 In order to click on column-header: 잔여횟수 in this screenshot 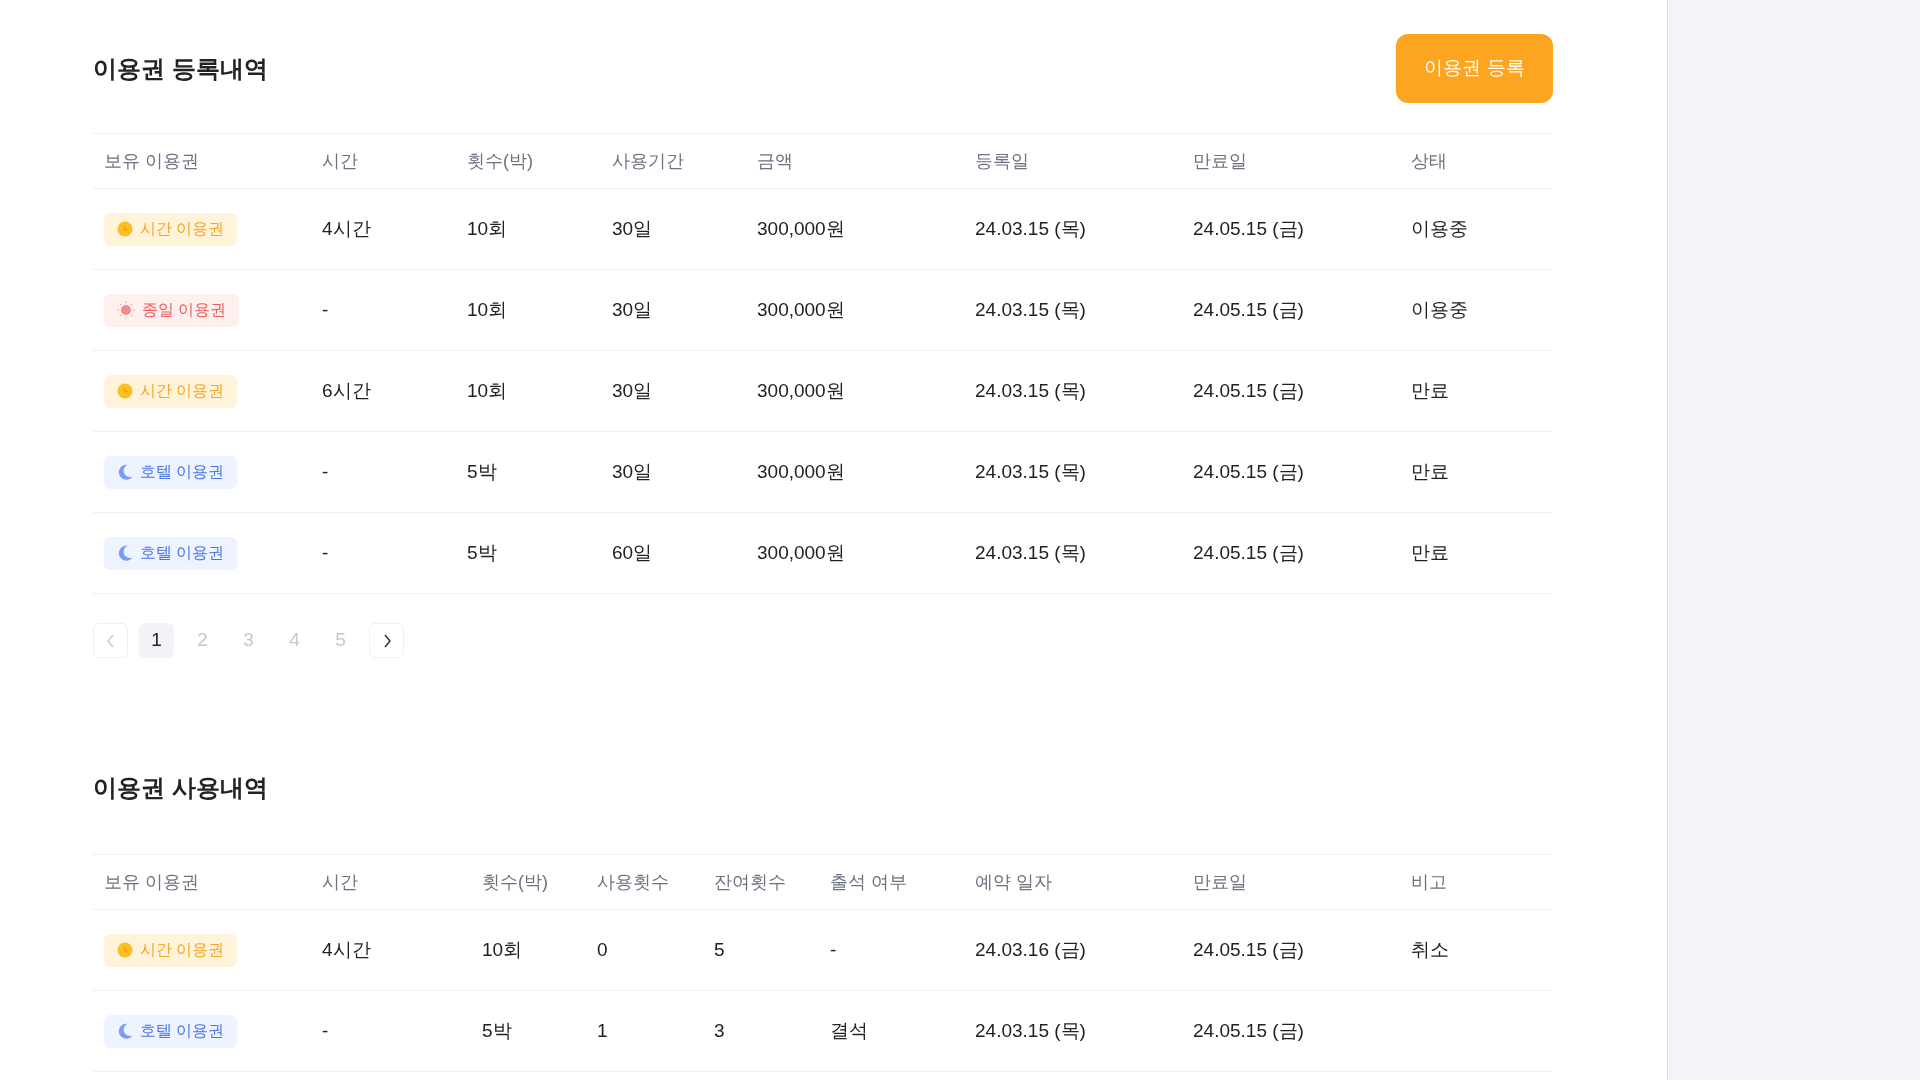, I will do `click(750, 881)`.